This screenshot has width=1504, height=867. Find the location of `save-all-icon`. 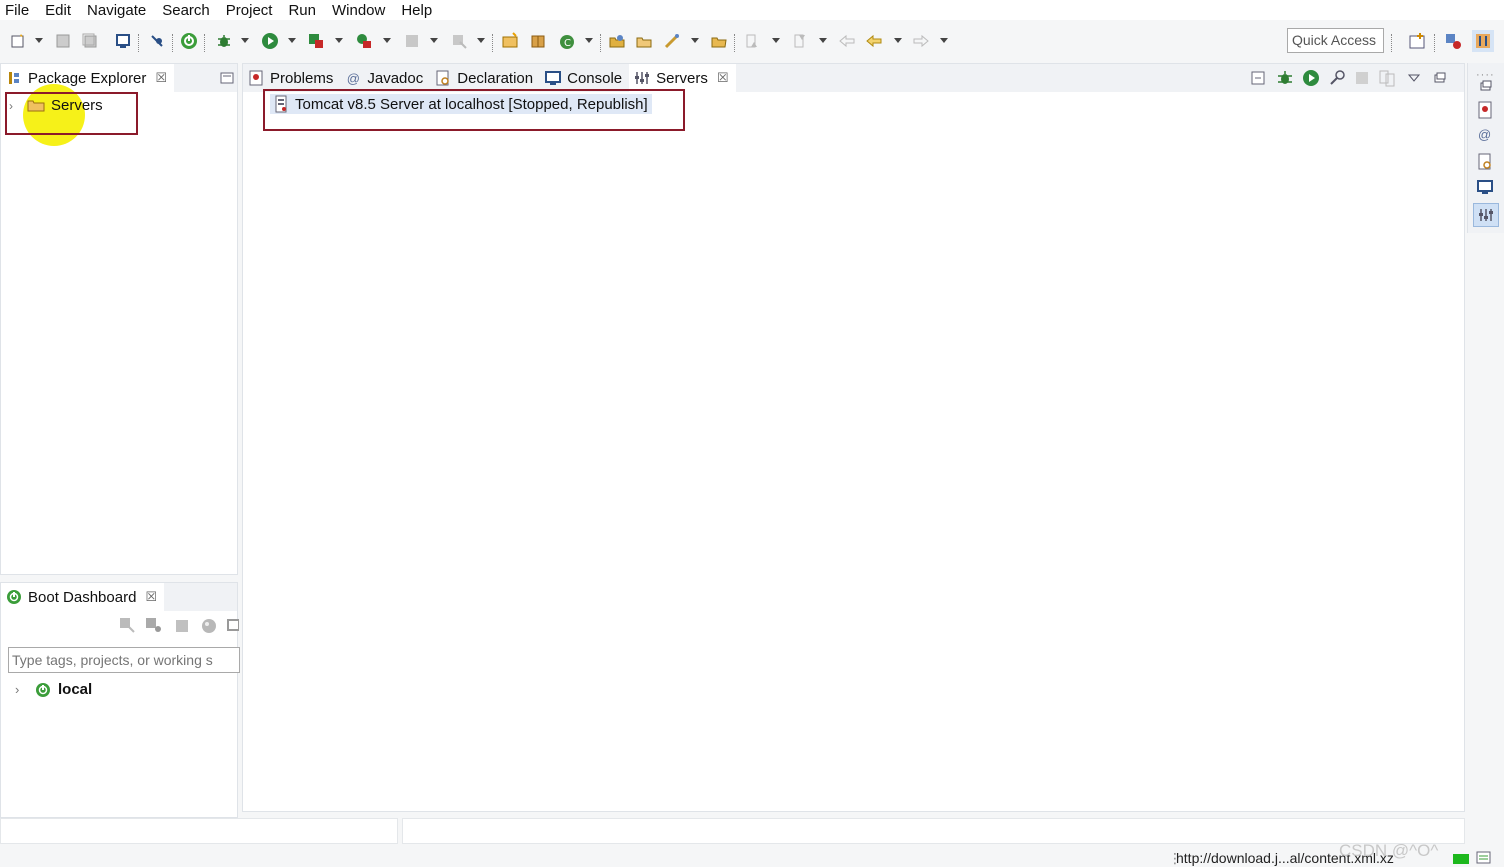

save-all-icon is located at coordinates (90, 41).